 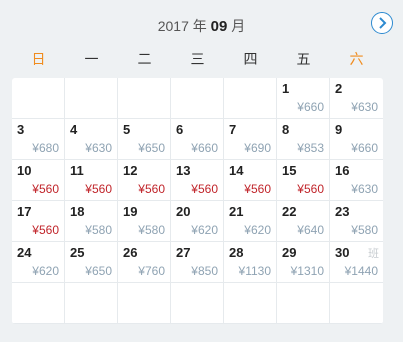 I want to click on day-cell: 30 ¥1440 班, so click(x=356, y=262).